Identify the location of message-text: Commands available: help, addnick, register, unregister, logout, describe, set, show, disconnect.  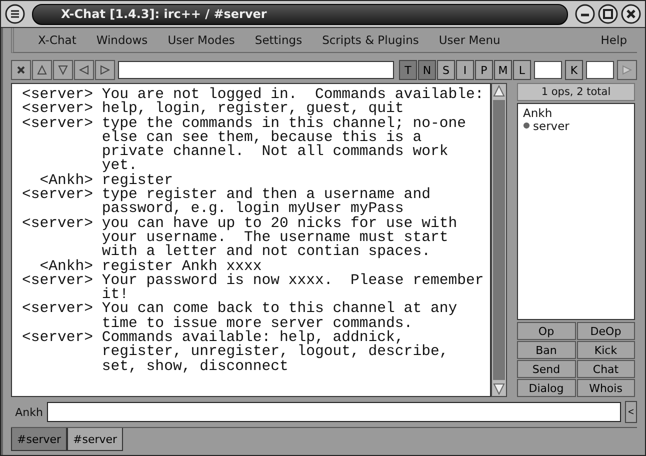
(276, 352).